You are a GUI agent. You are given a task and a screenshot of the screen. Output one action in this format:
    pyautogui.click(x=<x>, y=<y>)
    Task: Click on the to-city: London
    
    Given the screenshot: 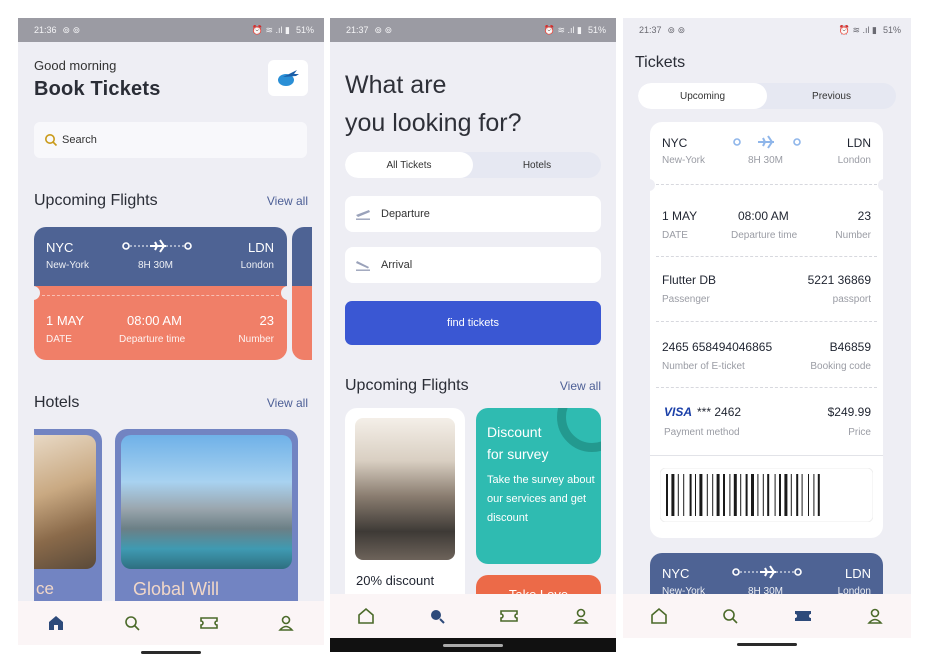 What is the action you would take?
    pyautogui.click(x=854, y=160)
    